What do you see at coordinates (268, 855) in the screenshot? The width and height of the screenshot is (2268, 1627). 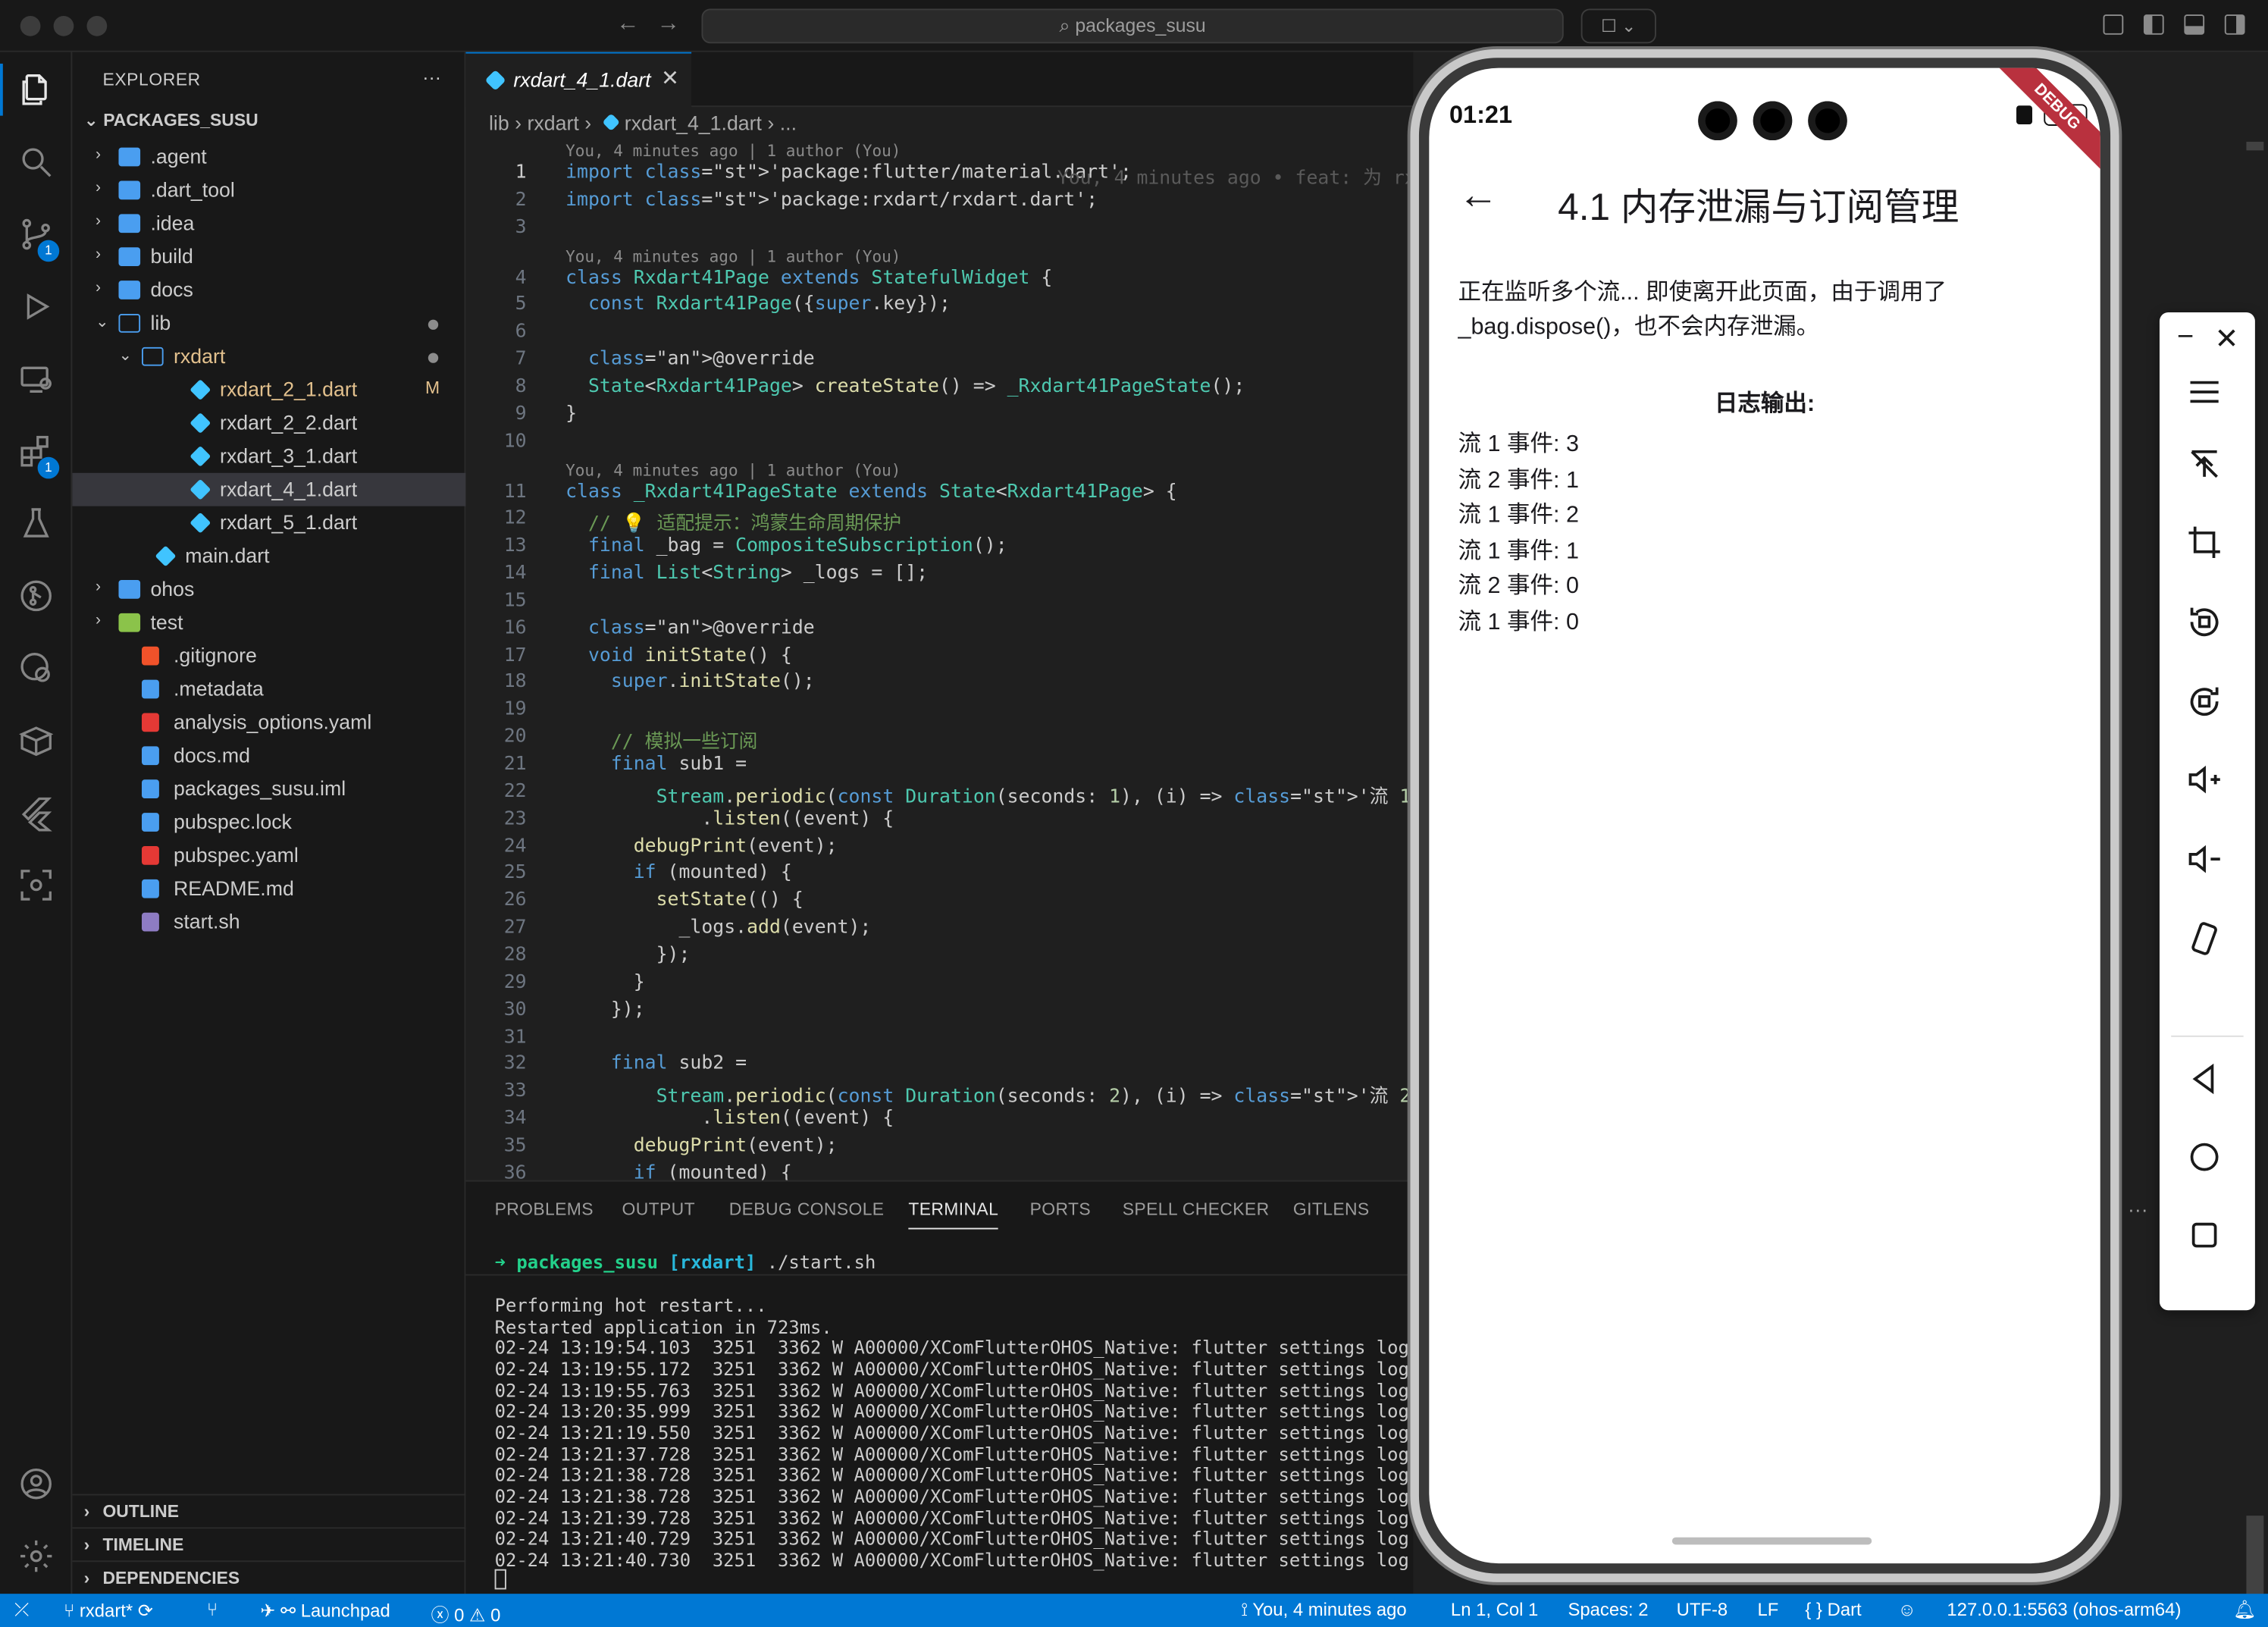 I see `tree-item: pubspec.yaml` at bounding box center [268, 855].